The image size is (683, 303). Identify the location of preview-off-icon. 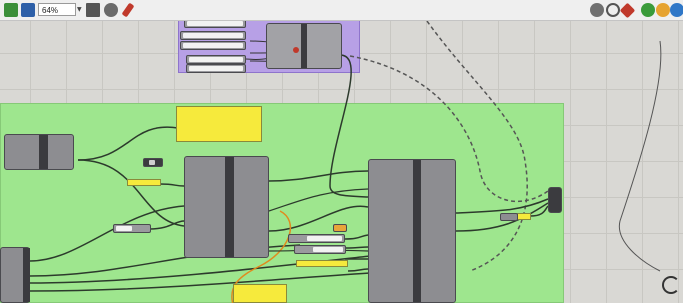
(597, 10).